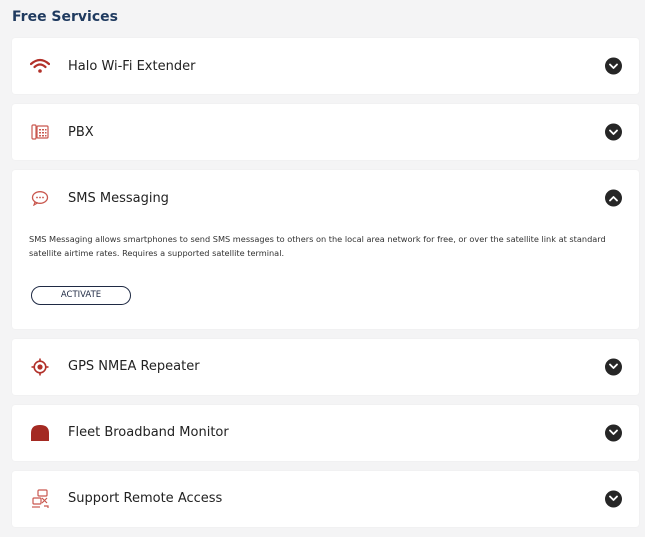 The height and width of the screenshot is (537, 645). Describe the element at coordinates (148, 432) in the screenshot. I see `service-name: Fleet Broadband Monitor` at that location.